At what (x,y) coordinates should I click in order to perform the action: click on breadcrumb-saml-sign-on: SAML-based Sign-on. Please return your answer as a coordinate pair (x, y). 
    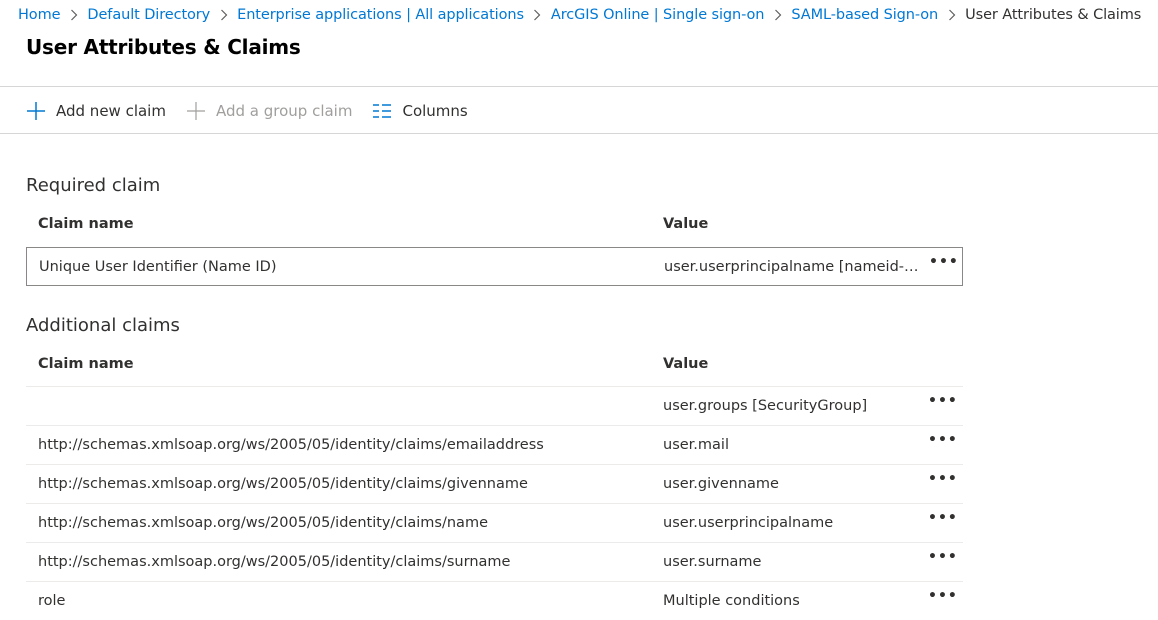
    Looking at the image, I should click on (864, 15).